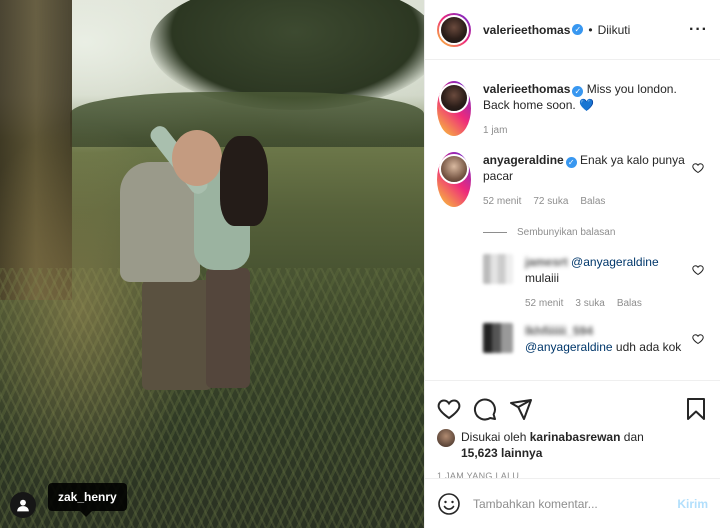 This screenshot has height=528, width=720. Describe the element at coordinates (614, 30) in the screenshot. I see `follow-status-button: Diikuti` at that location.